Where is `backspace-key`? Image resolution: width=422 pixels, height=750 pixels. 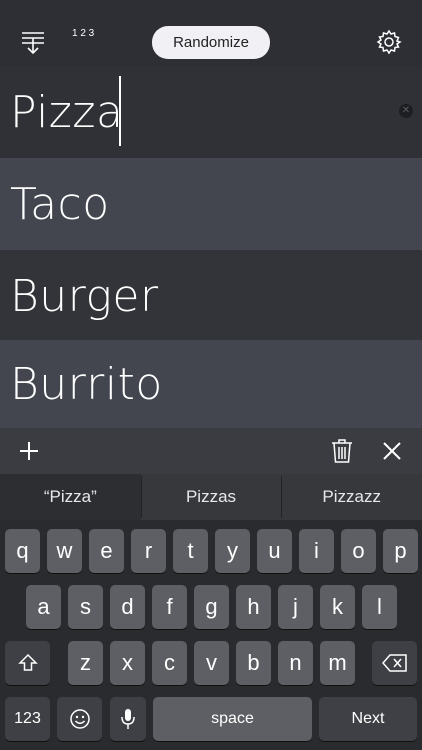
backspace-key is located at coordinates (394, 663).